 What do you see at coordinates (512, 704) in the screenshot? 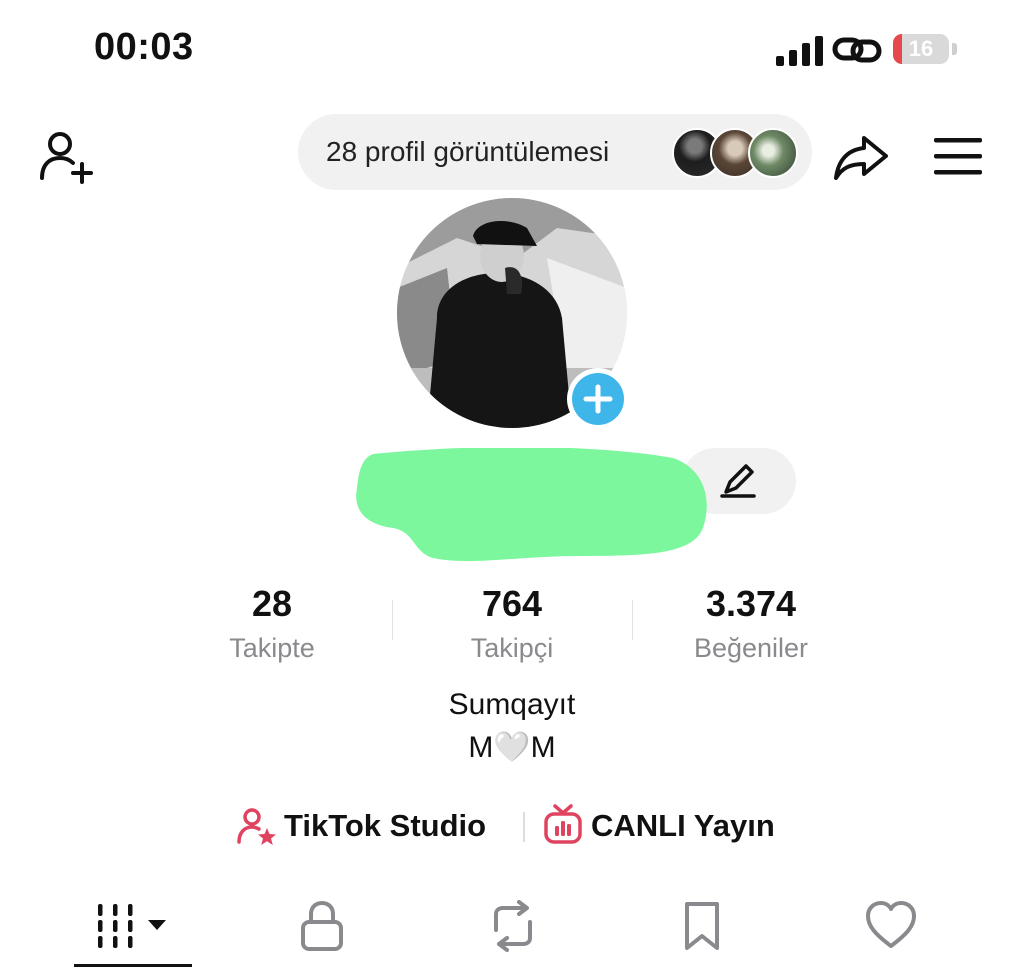
I see `bio-line-1: Sumqayıt` at bounding box center [512, 704].